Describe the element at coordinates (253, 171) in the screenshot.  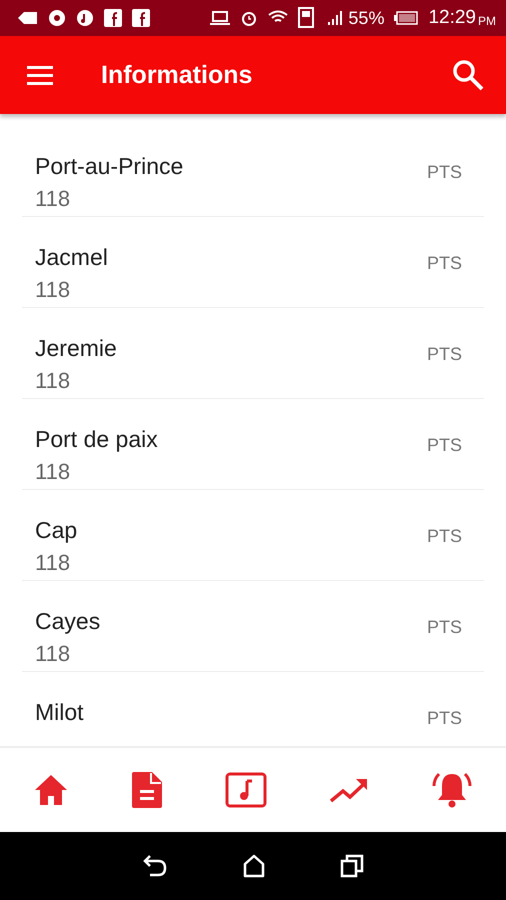
I see `list-item: Port-au-Prince 118 PTS` at that location.